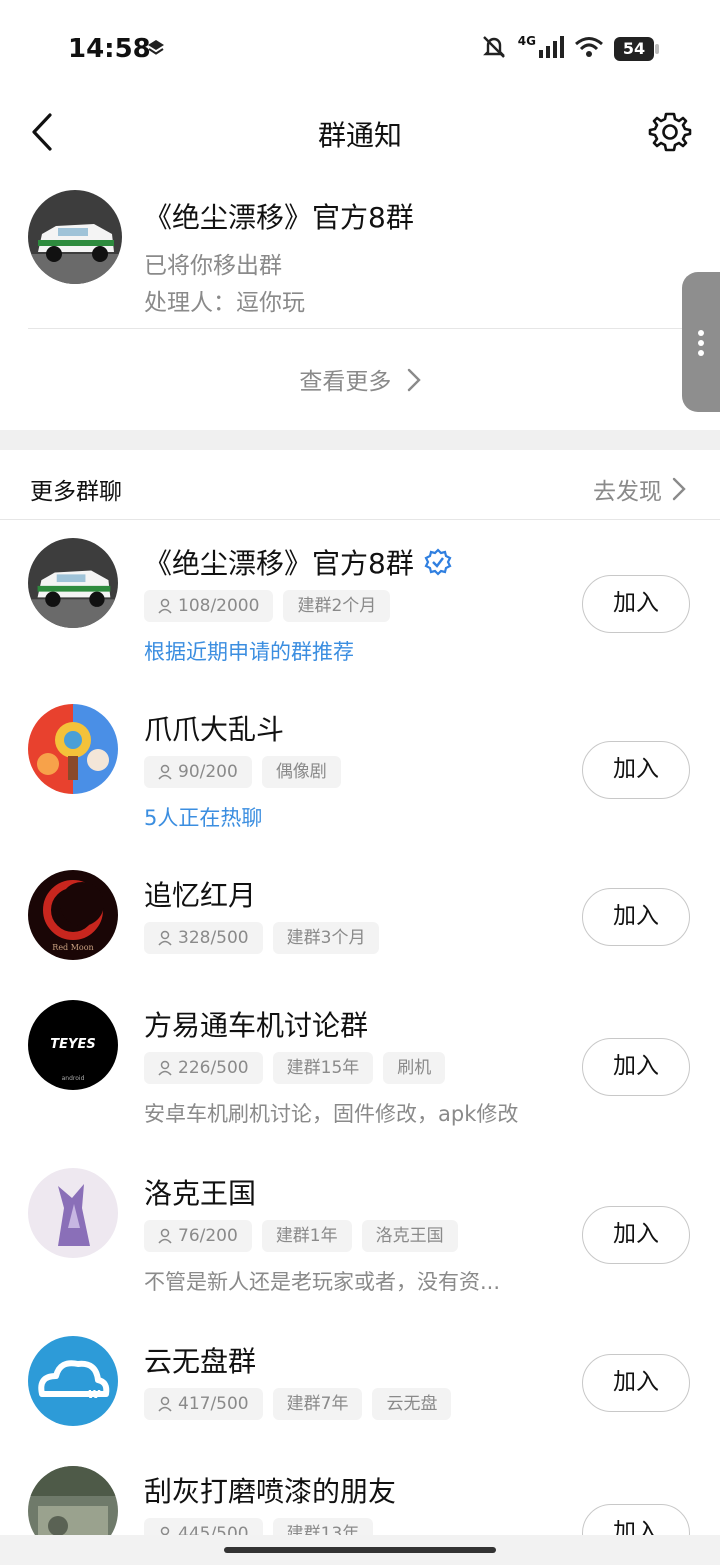 This screenshot has width=720, height=1565. I want to click on group-tag: 洛克王国, so click(409, 1236).